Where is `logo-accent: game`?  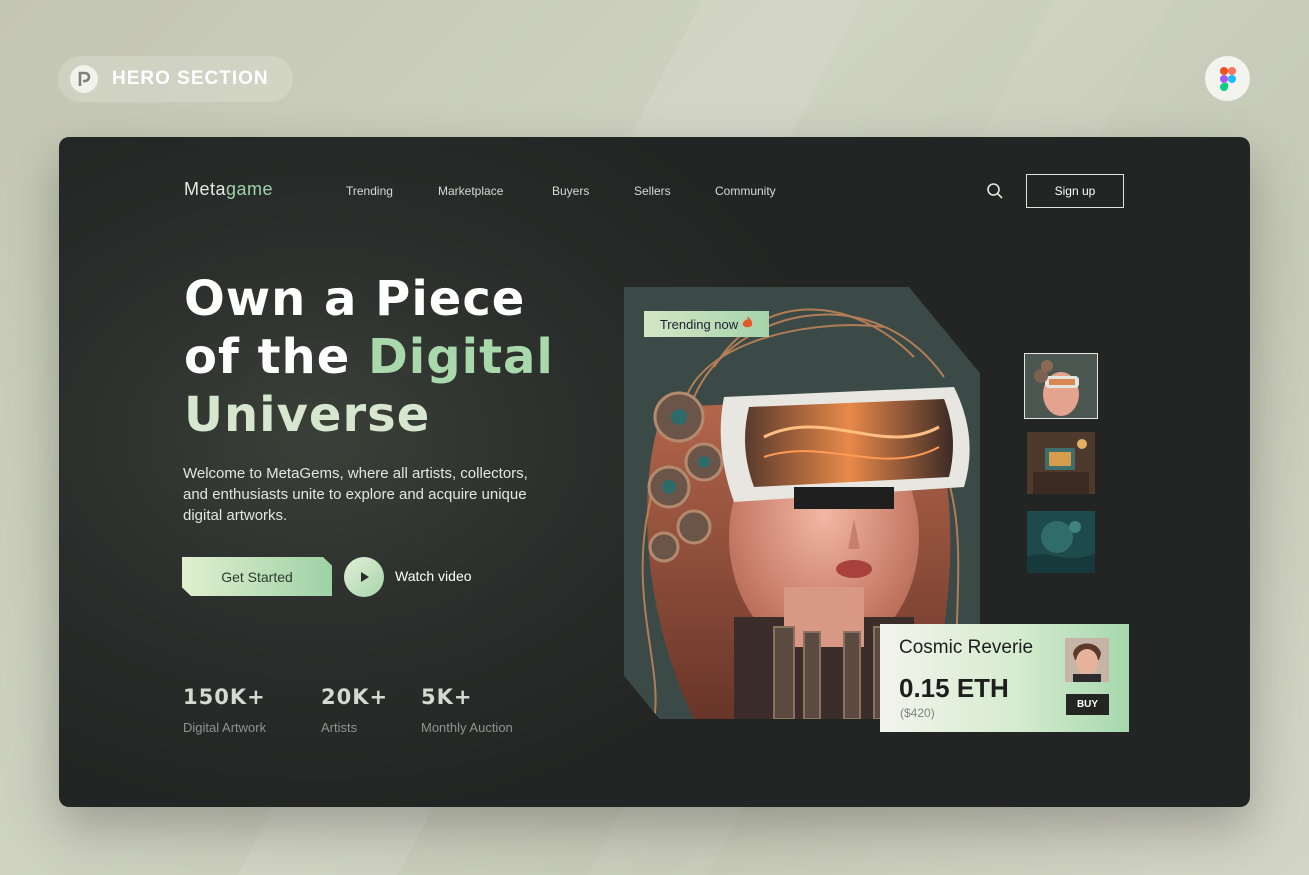 logo-accent: game is located at coordinates (250, 189).